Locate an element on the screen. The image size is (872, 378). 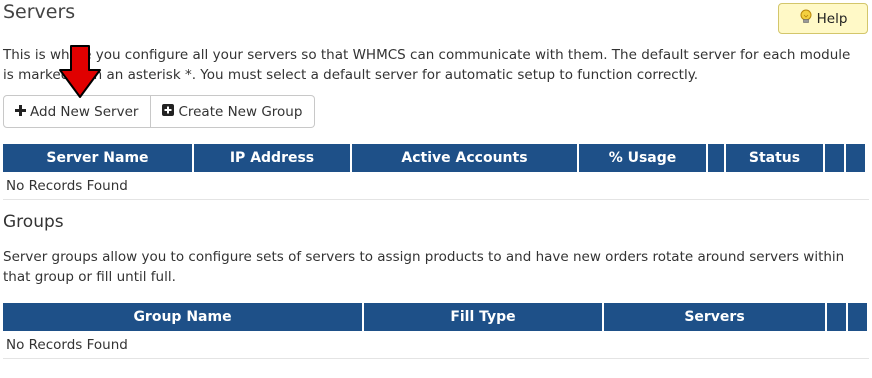
add-new-server-button: Add New Server is located at coordinates (77, 111).